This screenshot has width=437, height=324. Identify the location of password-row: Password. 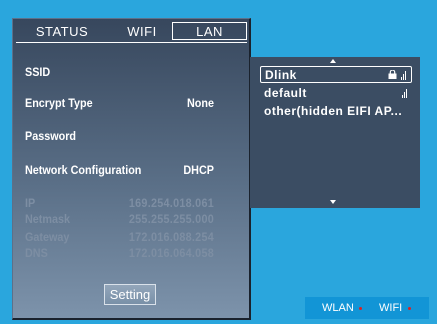
(119, 137).